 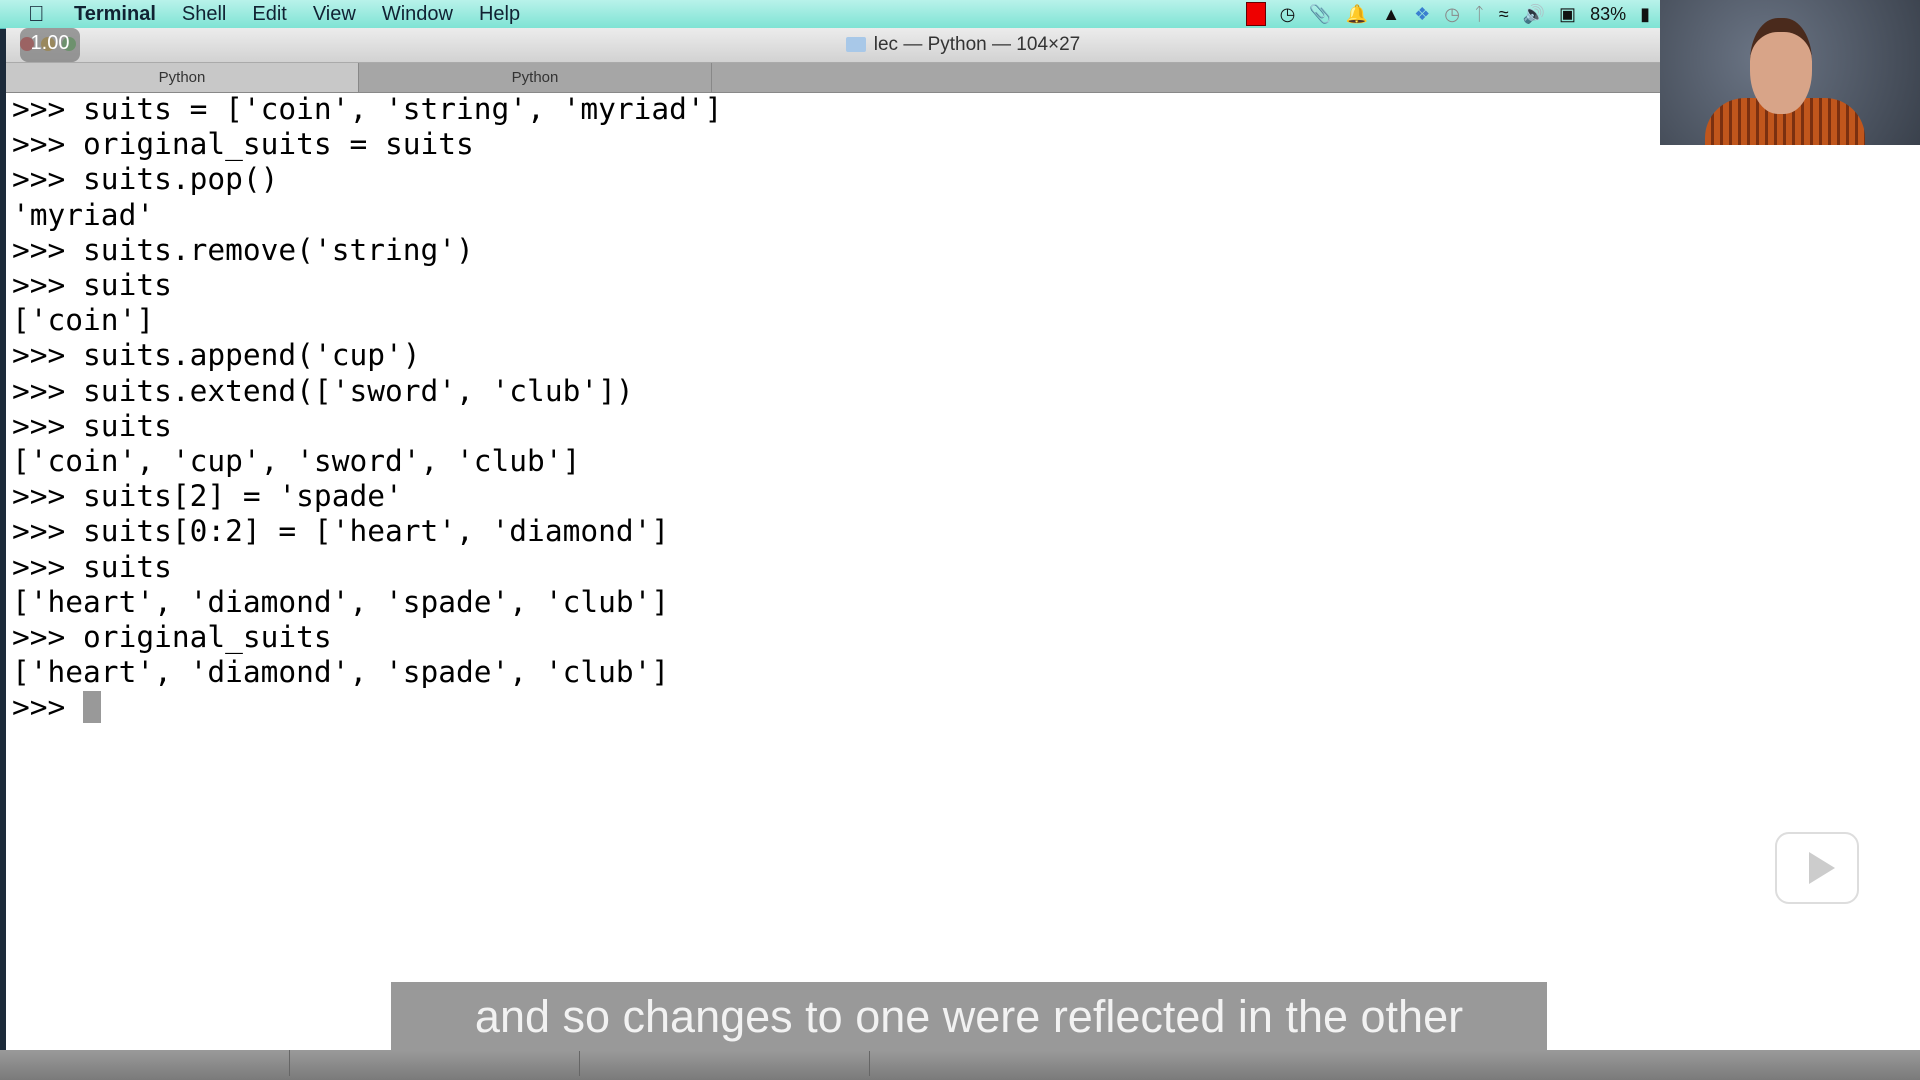 I want to click on wifi-icon: ≈, so click(x=1504, y=14).